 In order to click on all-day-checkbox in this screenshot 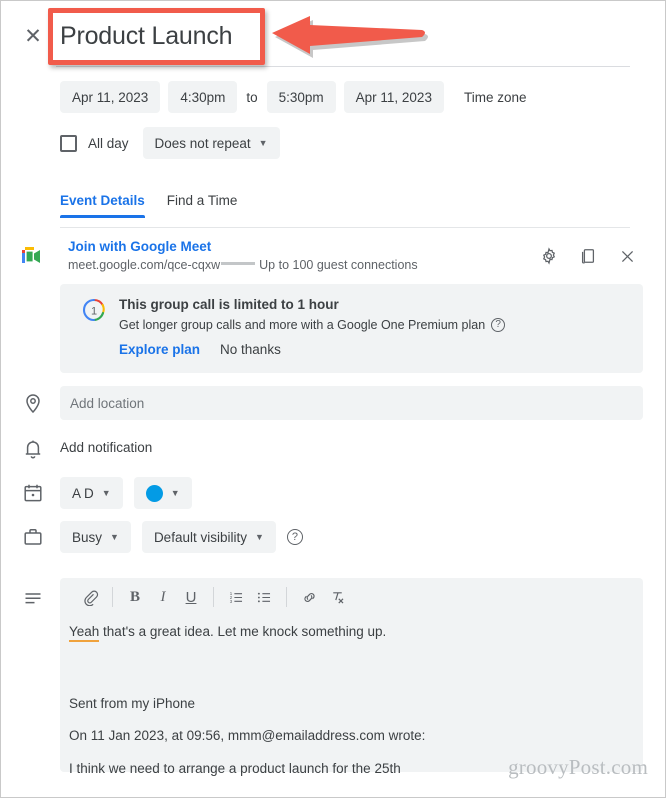, I will do `click(68, 143)`.